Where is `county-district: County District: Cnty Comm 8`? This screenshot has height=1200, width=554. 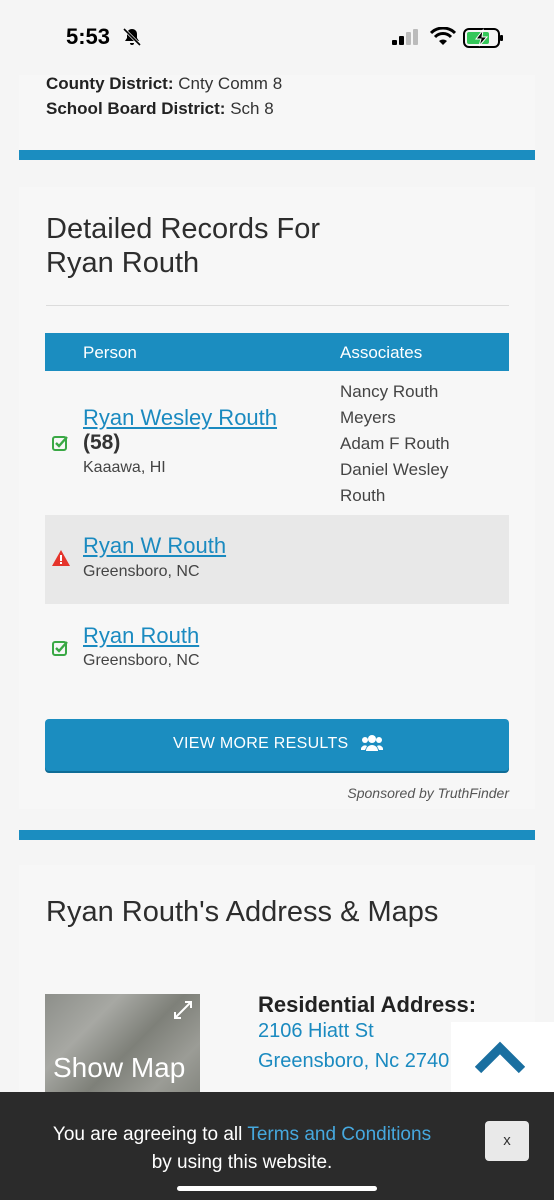
county-district: County District: Cnty Comm 8 is located at coordinates (164, 84).